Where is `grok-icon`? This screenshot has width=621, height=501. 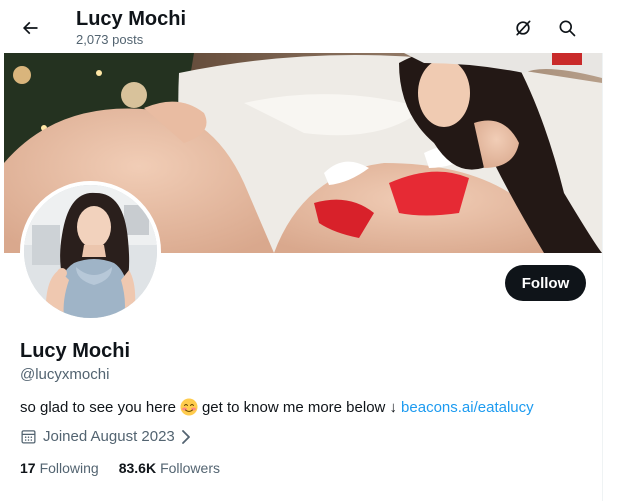
grok-icon is located at coordinates (523, 28).